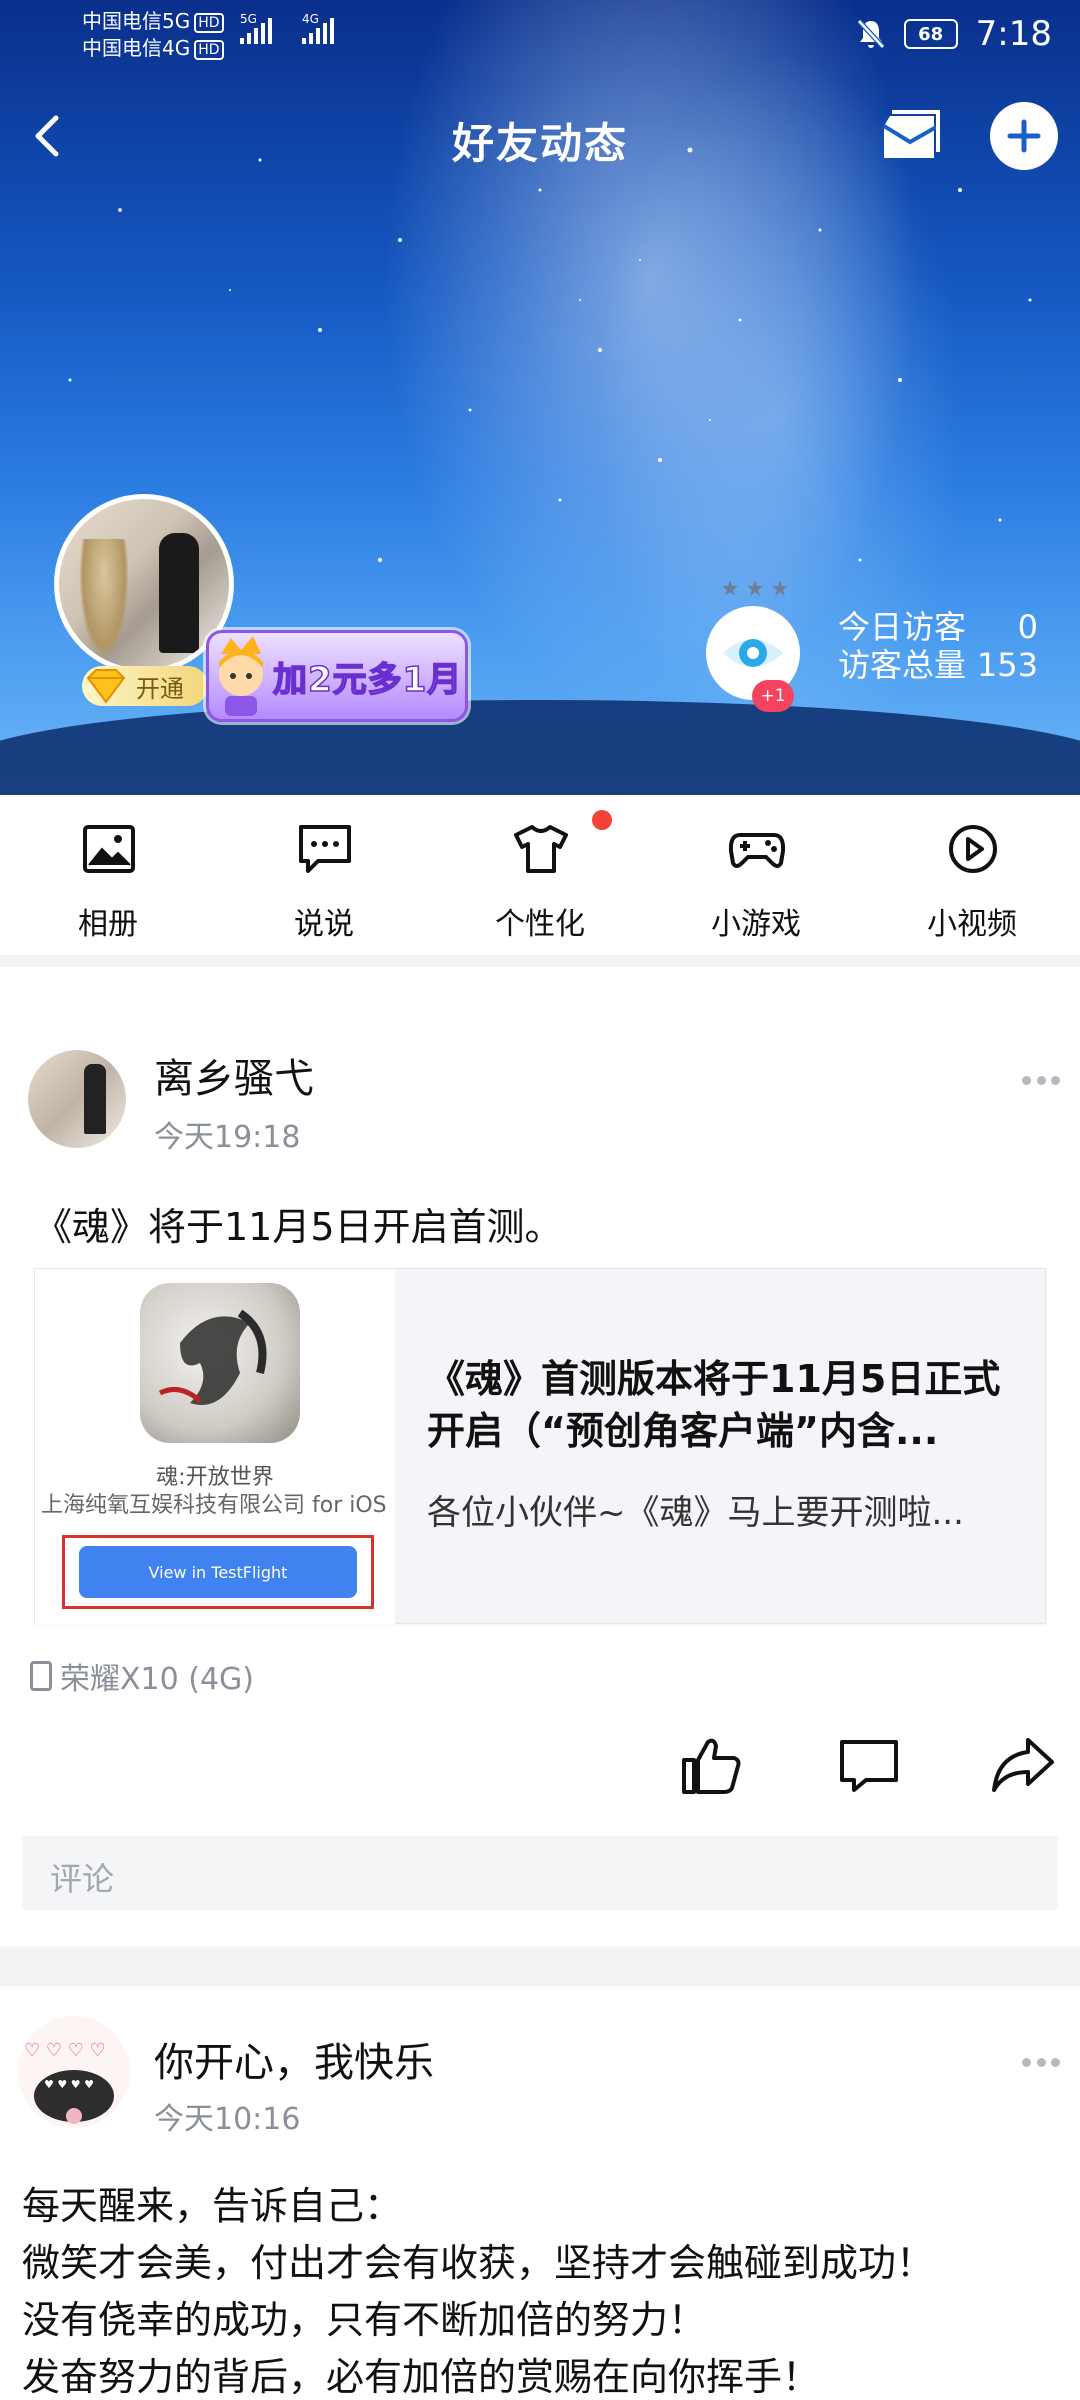 This screenshot has width=1080, height=2400. I want to click on visitor-badge: +1, so click(773, 696).